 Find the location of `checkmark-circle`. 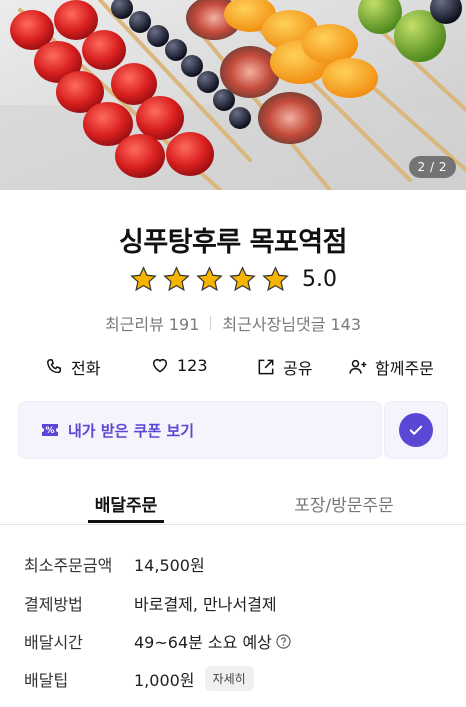

checkmark-circle is located at coordinates (416, 430).